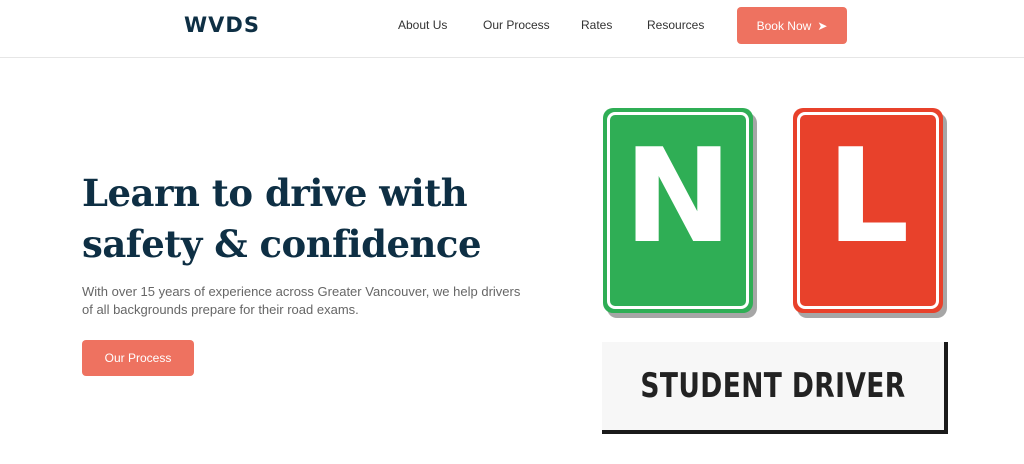 This screenshot has height=464, width=1024. I want to click on plate-letter-n: N, so click(678, 195).